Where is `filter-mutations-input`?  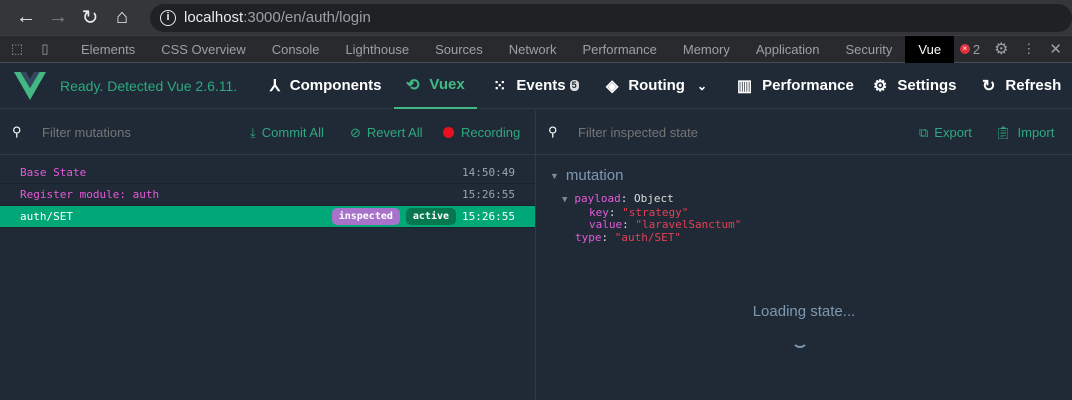
filter-mutations-input is located at coordinates (132, 132).